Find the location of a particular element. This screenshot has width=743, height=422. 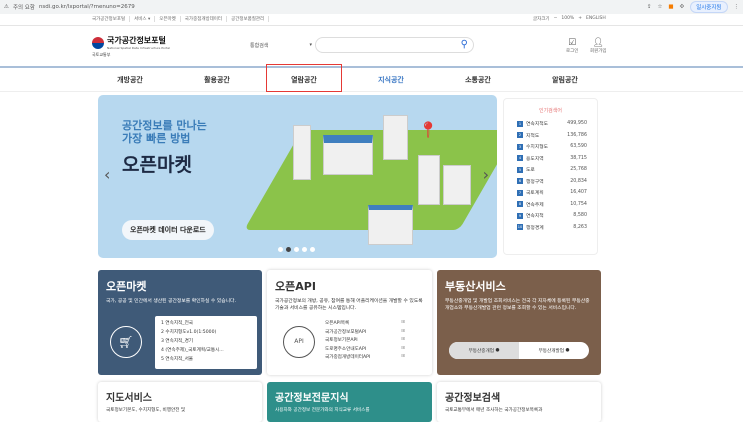

popular-item: 6 행정구역 20,834 is located at coordinates (550, 182).